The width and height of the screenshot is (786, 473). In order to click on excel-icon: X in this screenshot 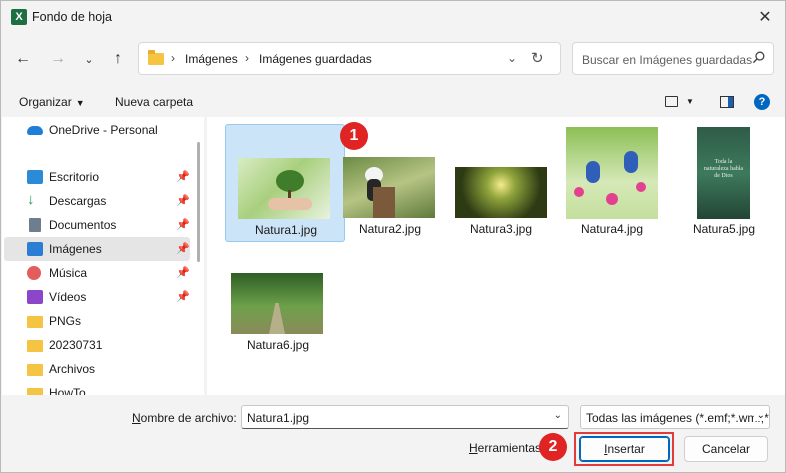, I will do `click(19, 17)`.